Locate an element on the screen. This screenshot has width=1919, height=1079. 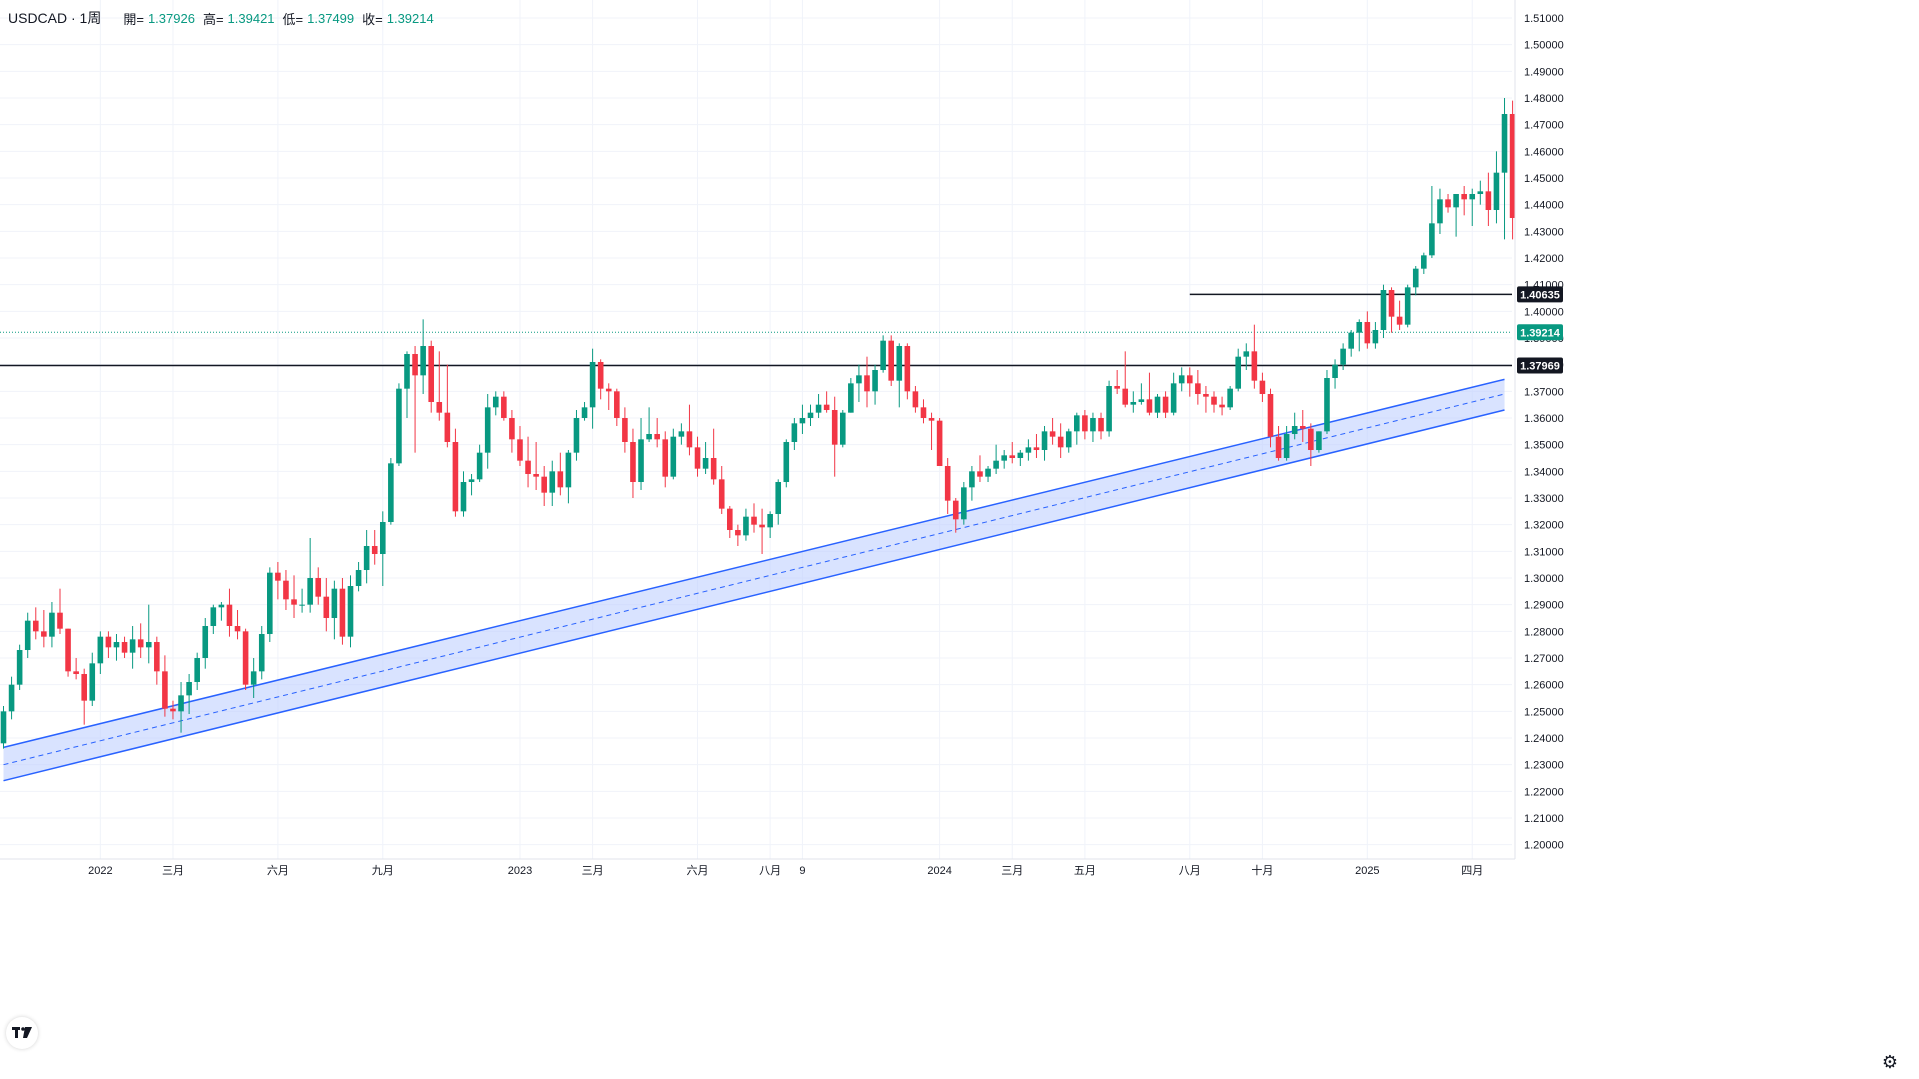
y-tick-label: 1.35000 is located at coordinates (1544, 446).